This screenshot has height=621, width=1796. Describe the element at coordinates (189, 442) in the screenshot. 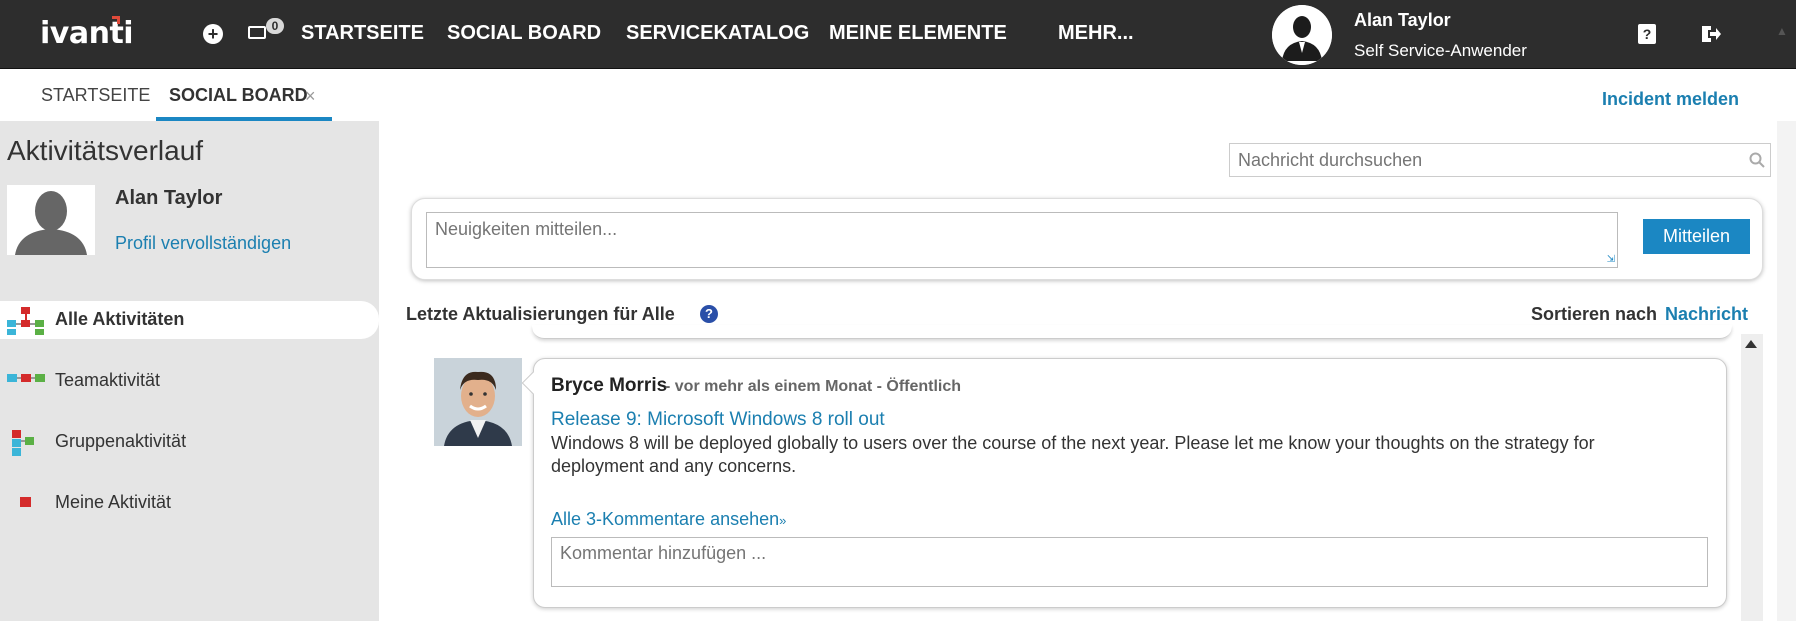

I see `sidebar-item-group-activity: Gruppenaktivität` at that location.